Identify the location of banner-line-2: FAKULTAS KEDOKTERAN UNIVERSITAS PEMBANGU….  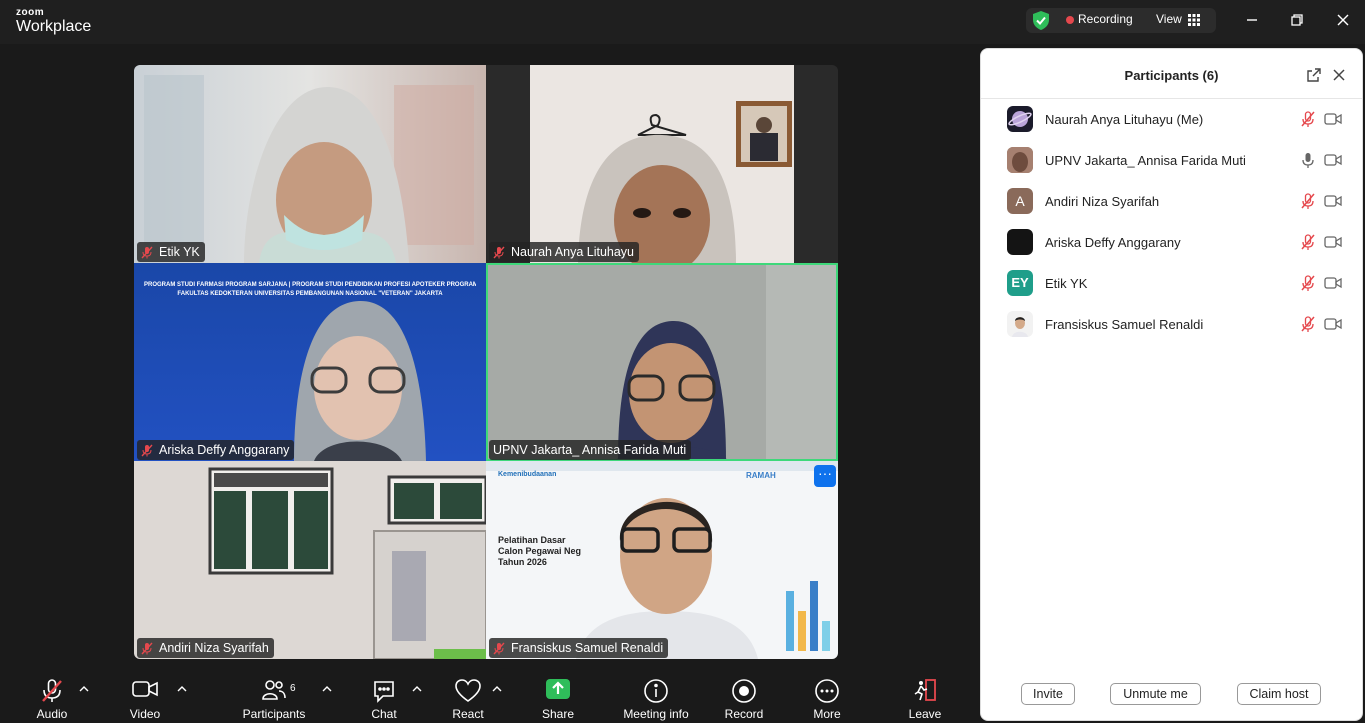
(310, 294).